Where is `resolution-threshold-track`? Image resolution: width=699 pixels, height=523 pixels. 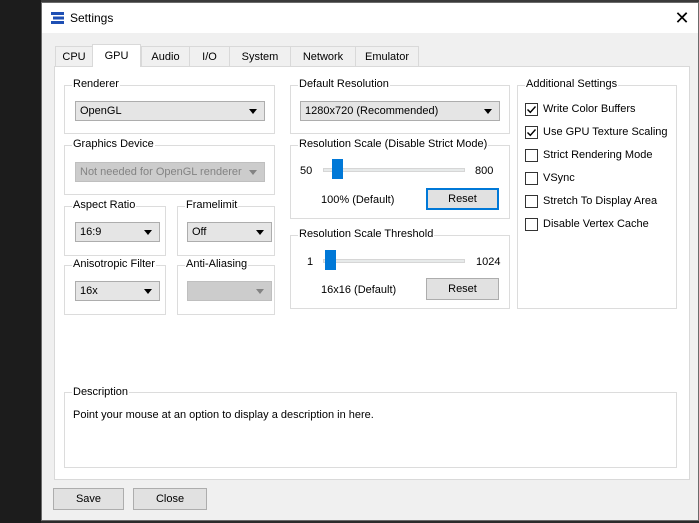
resolution-threshold-track is located at coordinates (394, 261).